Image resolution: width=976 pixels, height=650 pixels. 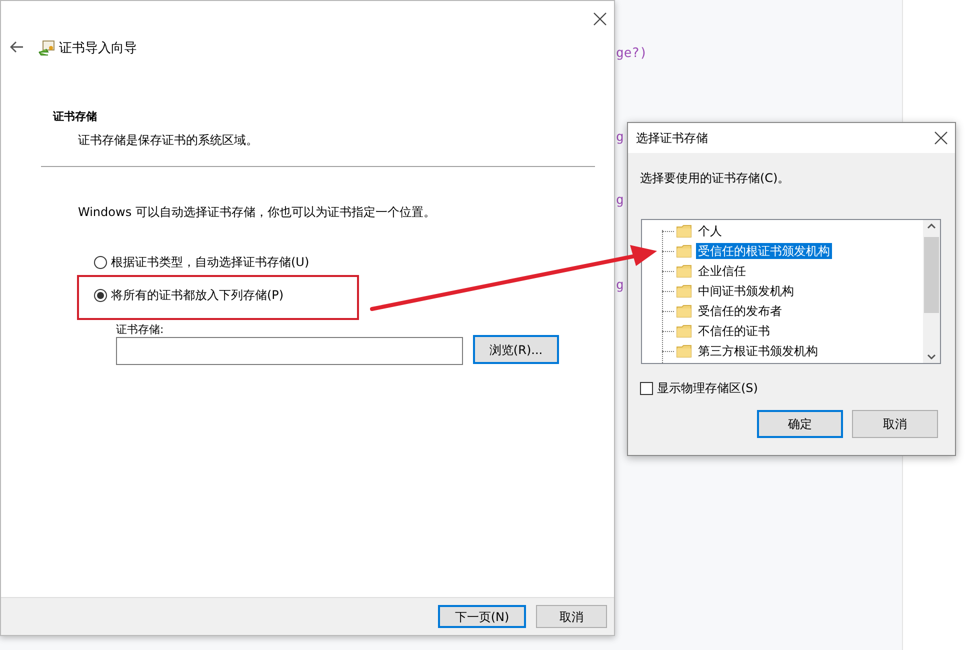 What do you see at coordinates (482, 616) in the screenshot?
I see `dialog-button: 下一页(N)` at bounding box center [482, 616].